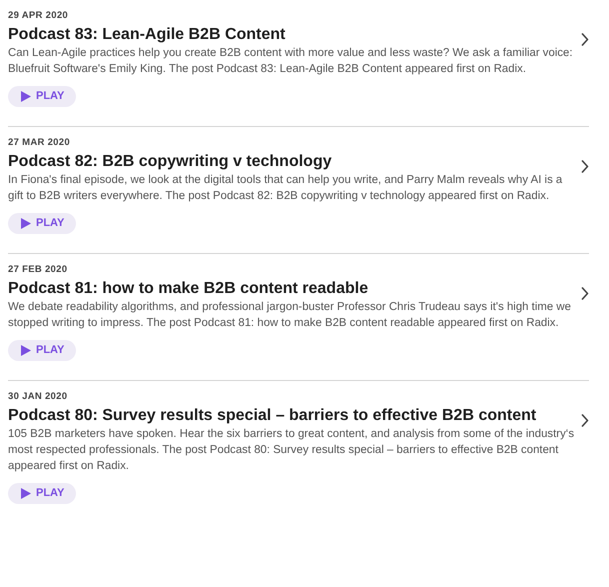 This screenshot has height=587, width=609. Describe the element at coordinates (189, 289) in the screenshot. I see `episode-title: Podcast 81: how to make B2B content readable` at that location.